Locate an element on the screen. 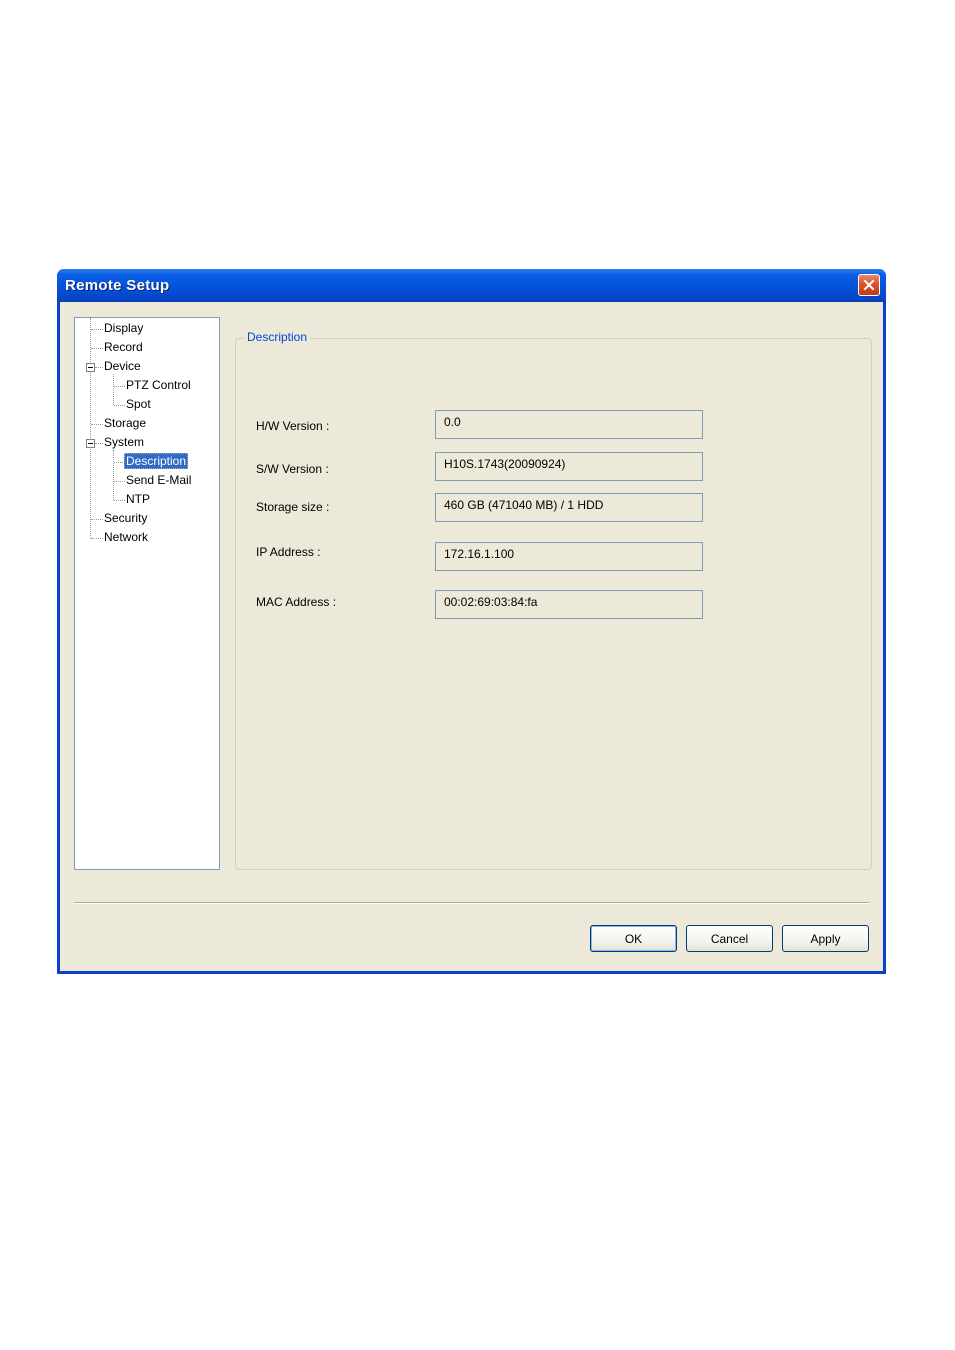  tree-item-label: Device is located at coordinates (122, 366).